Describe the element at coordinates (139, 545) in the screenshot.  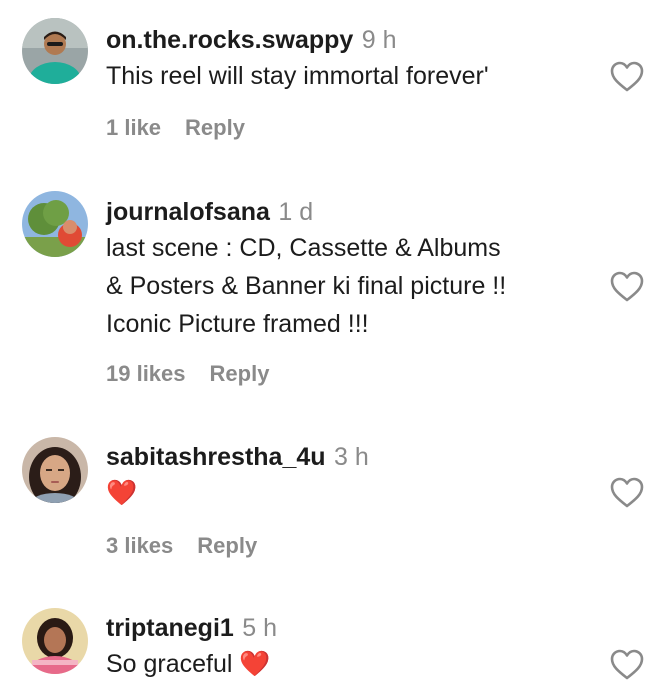
I see `likes-count: 3 likes` at that location.